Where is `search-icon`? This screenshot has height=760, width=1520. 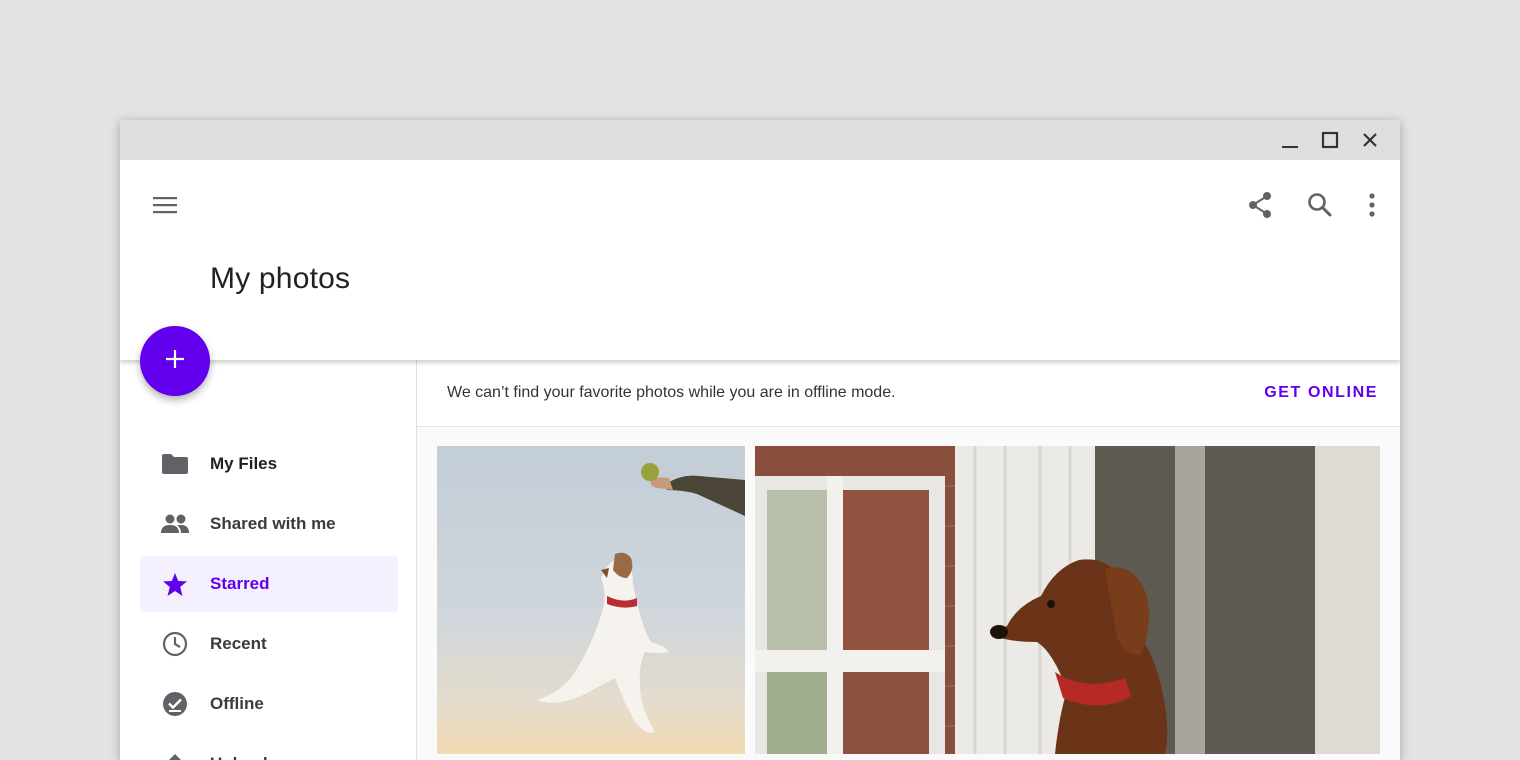 search-icon is located at coordinates (1320, 205).